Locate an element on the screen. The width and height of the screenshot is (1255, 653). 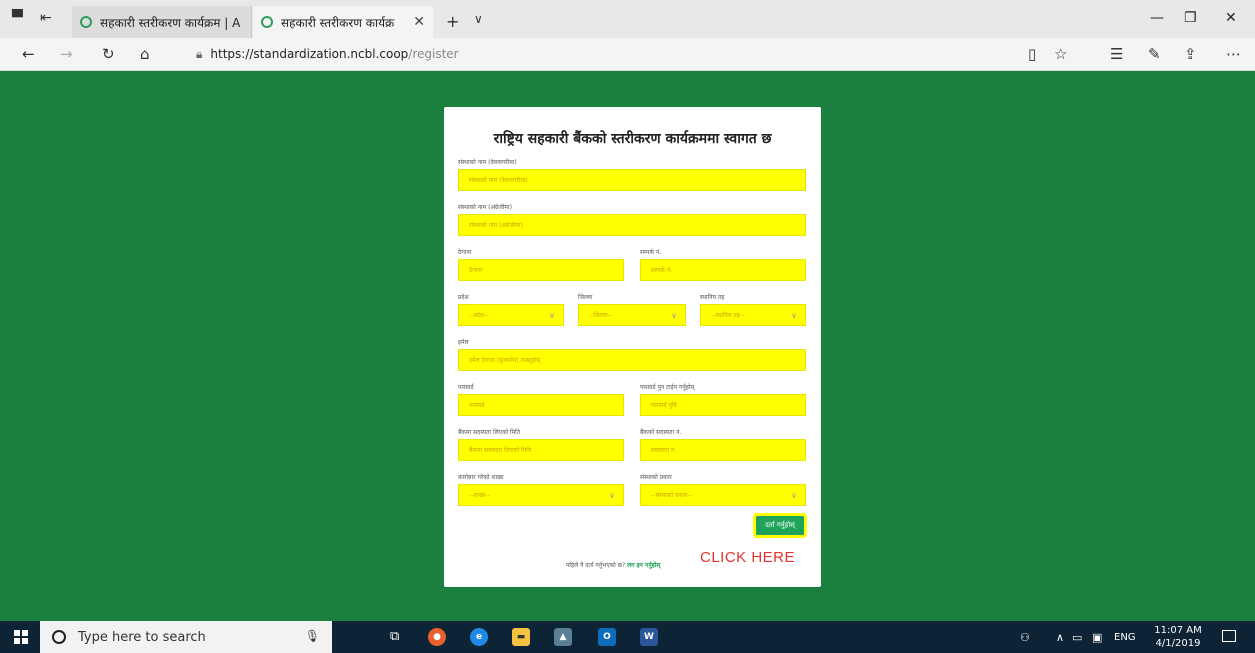
favorite-star-icon: ☆ is located at coordinates (1060, 54).